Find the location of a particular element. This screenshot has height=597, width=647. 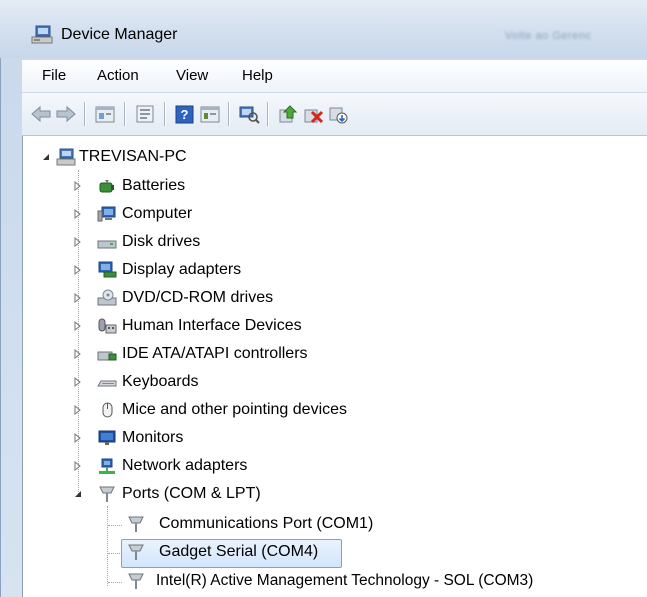

update-driver-software-icon is located at coordinates (288, 114).